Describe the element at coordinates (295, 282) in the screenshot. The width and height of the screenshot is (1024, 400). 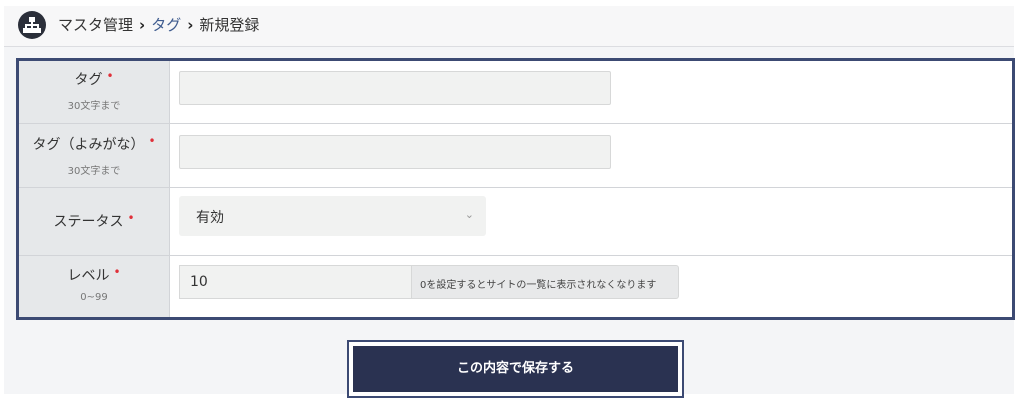
I see `level-input: 10` at that location.